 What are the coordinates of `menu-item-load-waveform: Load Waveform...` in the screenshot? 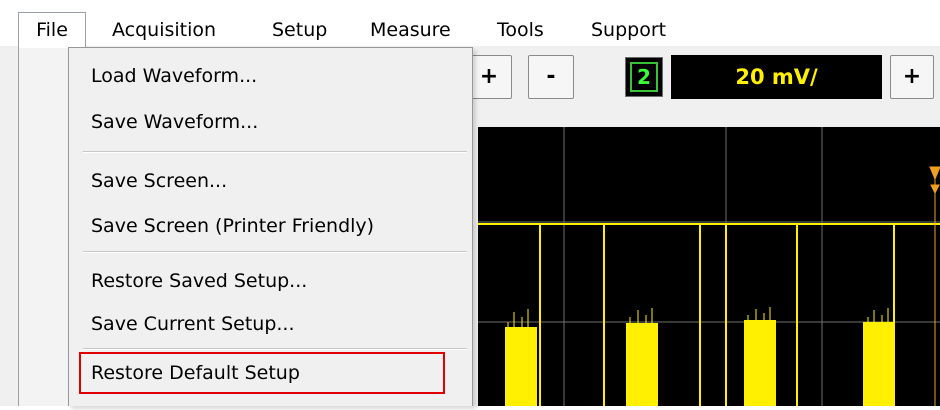 It's located at (174, 76).